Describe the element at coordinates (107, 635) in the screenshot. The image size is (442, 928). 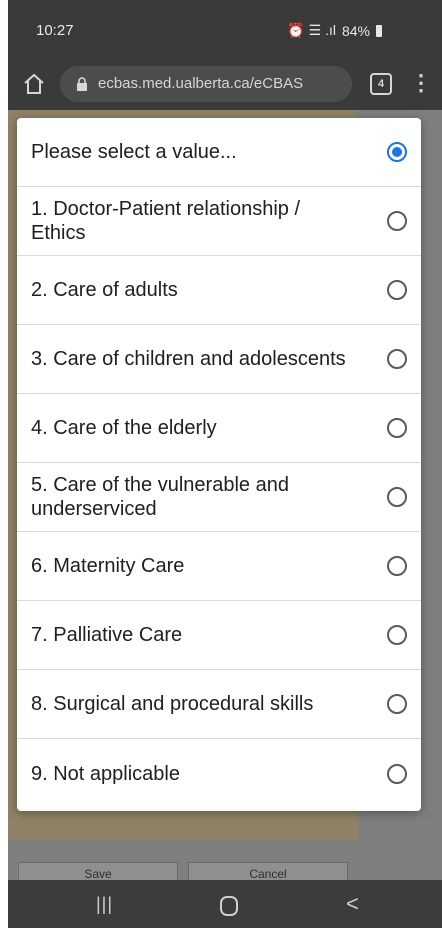
I see `option-label: 7. Palliative Care` at that location.